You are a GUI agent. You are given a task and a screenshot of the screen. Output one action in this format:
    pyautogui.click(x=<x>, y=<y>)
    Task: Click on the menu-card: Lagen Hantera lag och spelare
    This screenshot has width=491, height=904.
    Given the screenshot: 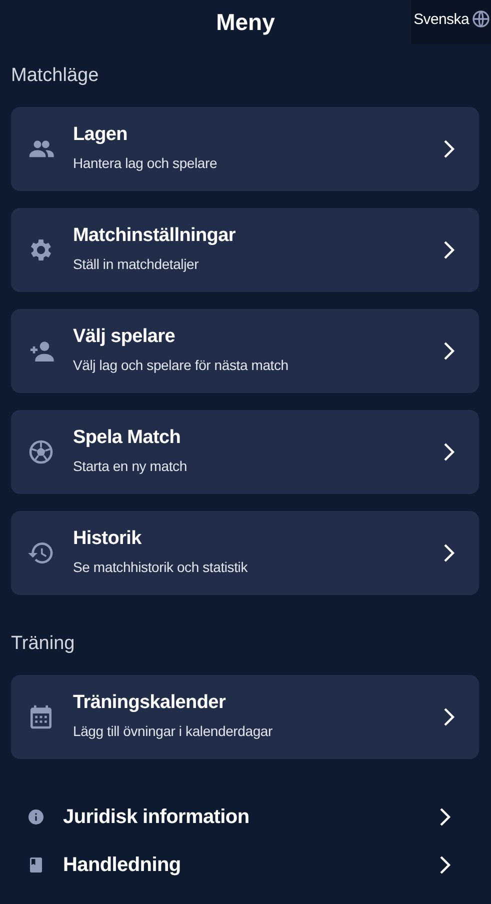 What is the action you would take?
    pyautogui.click(x=245, y=149)
    